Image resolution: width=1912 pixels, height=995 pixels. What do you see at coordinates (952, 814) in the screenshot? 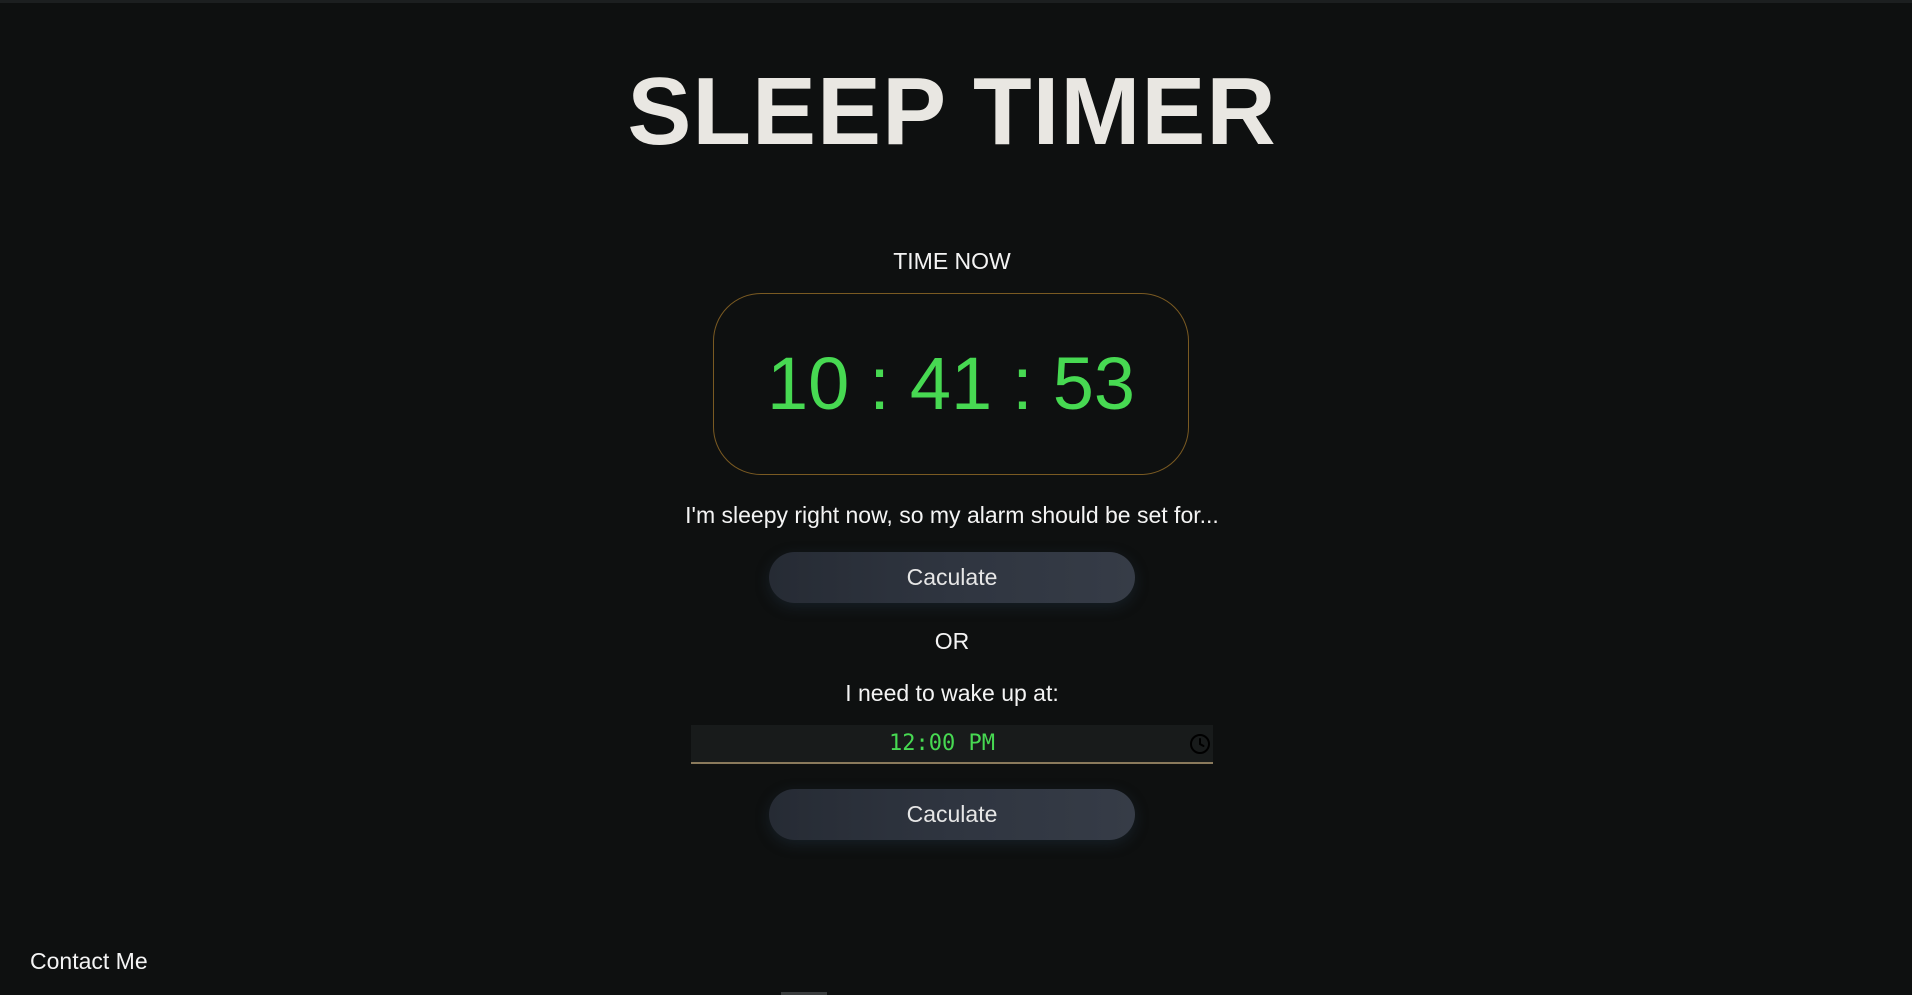
I see `calculate-wake-up-button: Caculate` at bounding box center [952, 814].